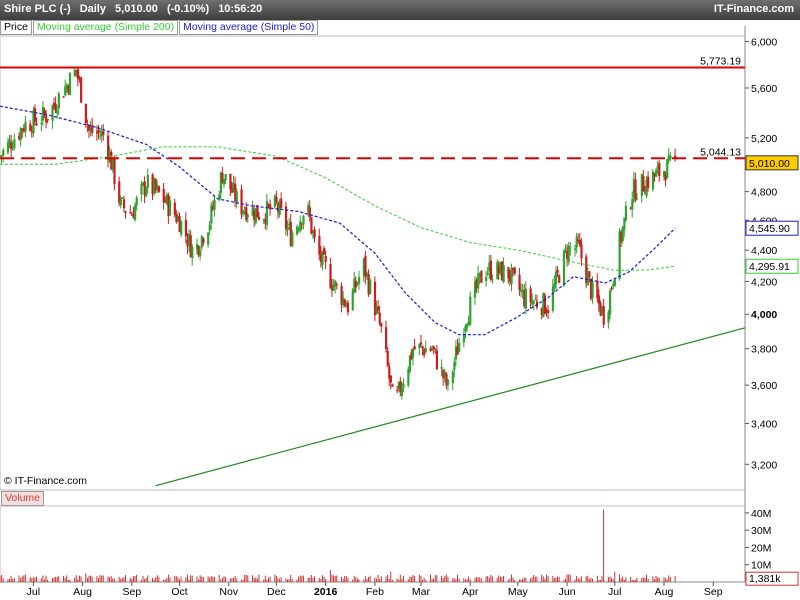  What do you see at coordinates (761, 566) in the screenshot?
I see `volume-tick-label: 10M` at bounding box center [761, 566].